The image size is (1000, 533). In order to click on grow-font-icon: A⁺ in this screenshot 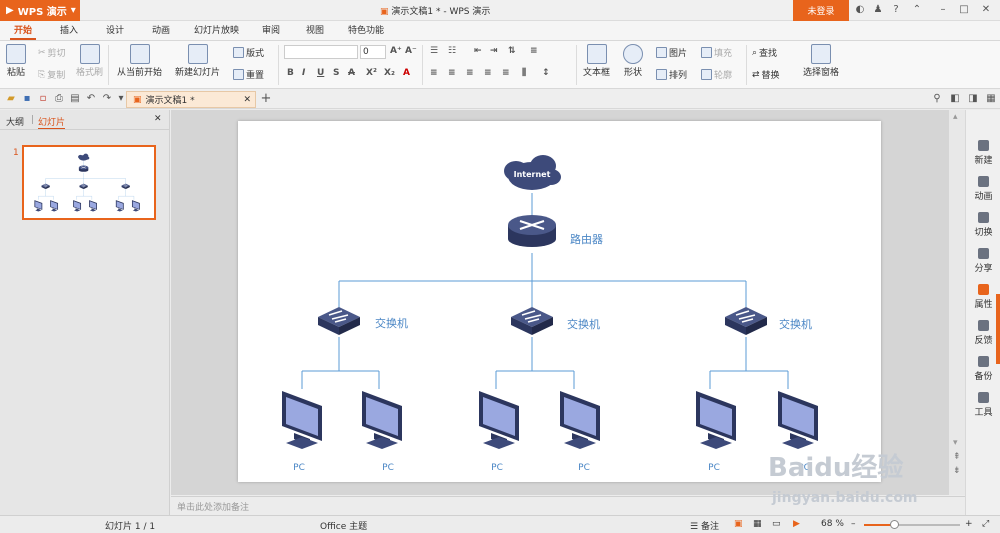, I will do `click(396, 51)`.